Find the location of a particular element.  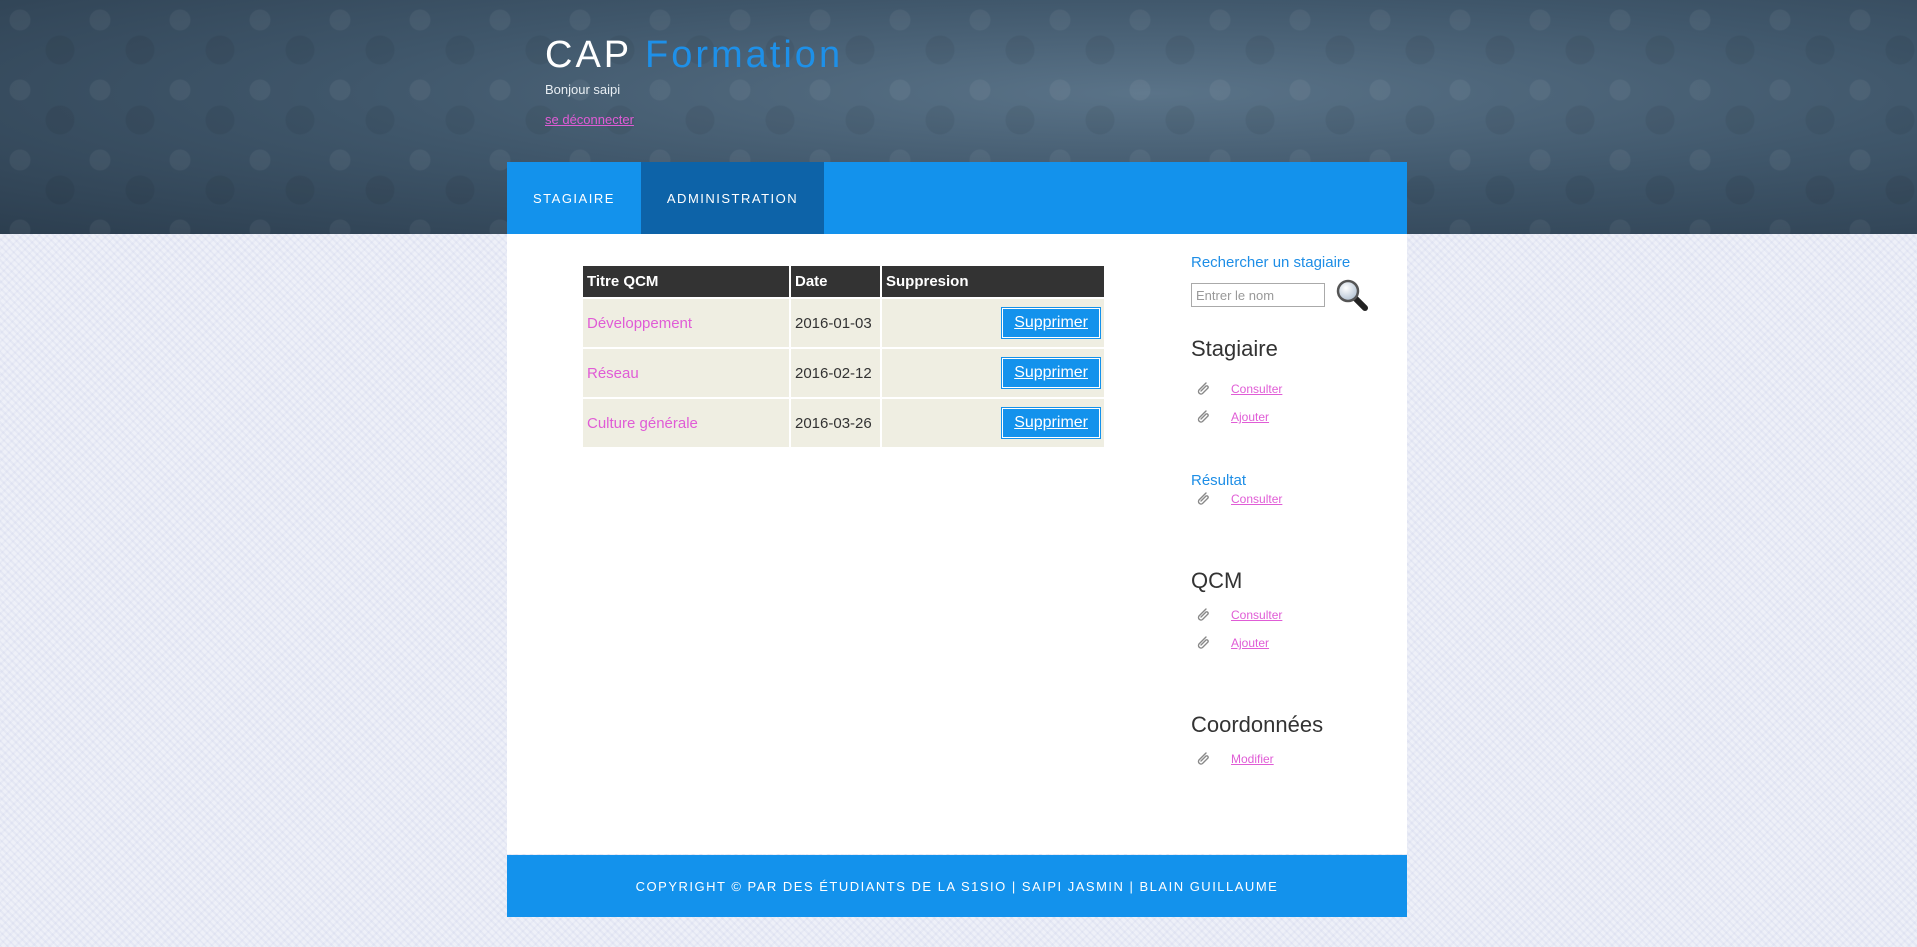

search-input is located at coordinates (1258, 295).